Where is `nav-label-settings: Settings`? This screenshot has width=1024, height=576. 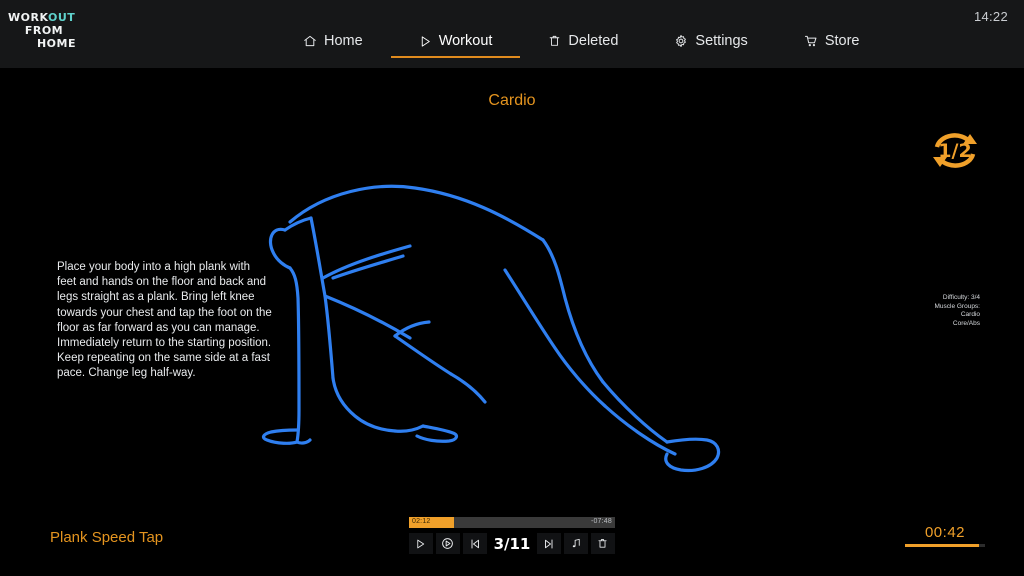 nav-label-settings: Settings is located at coordinates (721, 41).